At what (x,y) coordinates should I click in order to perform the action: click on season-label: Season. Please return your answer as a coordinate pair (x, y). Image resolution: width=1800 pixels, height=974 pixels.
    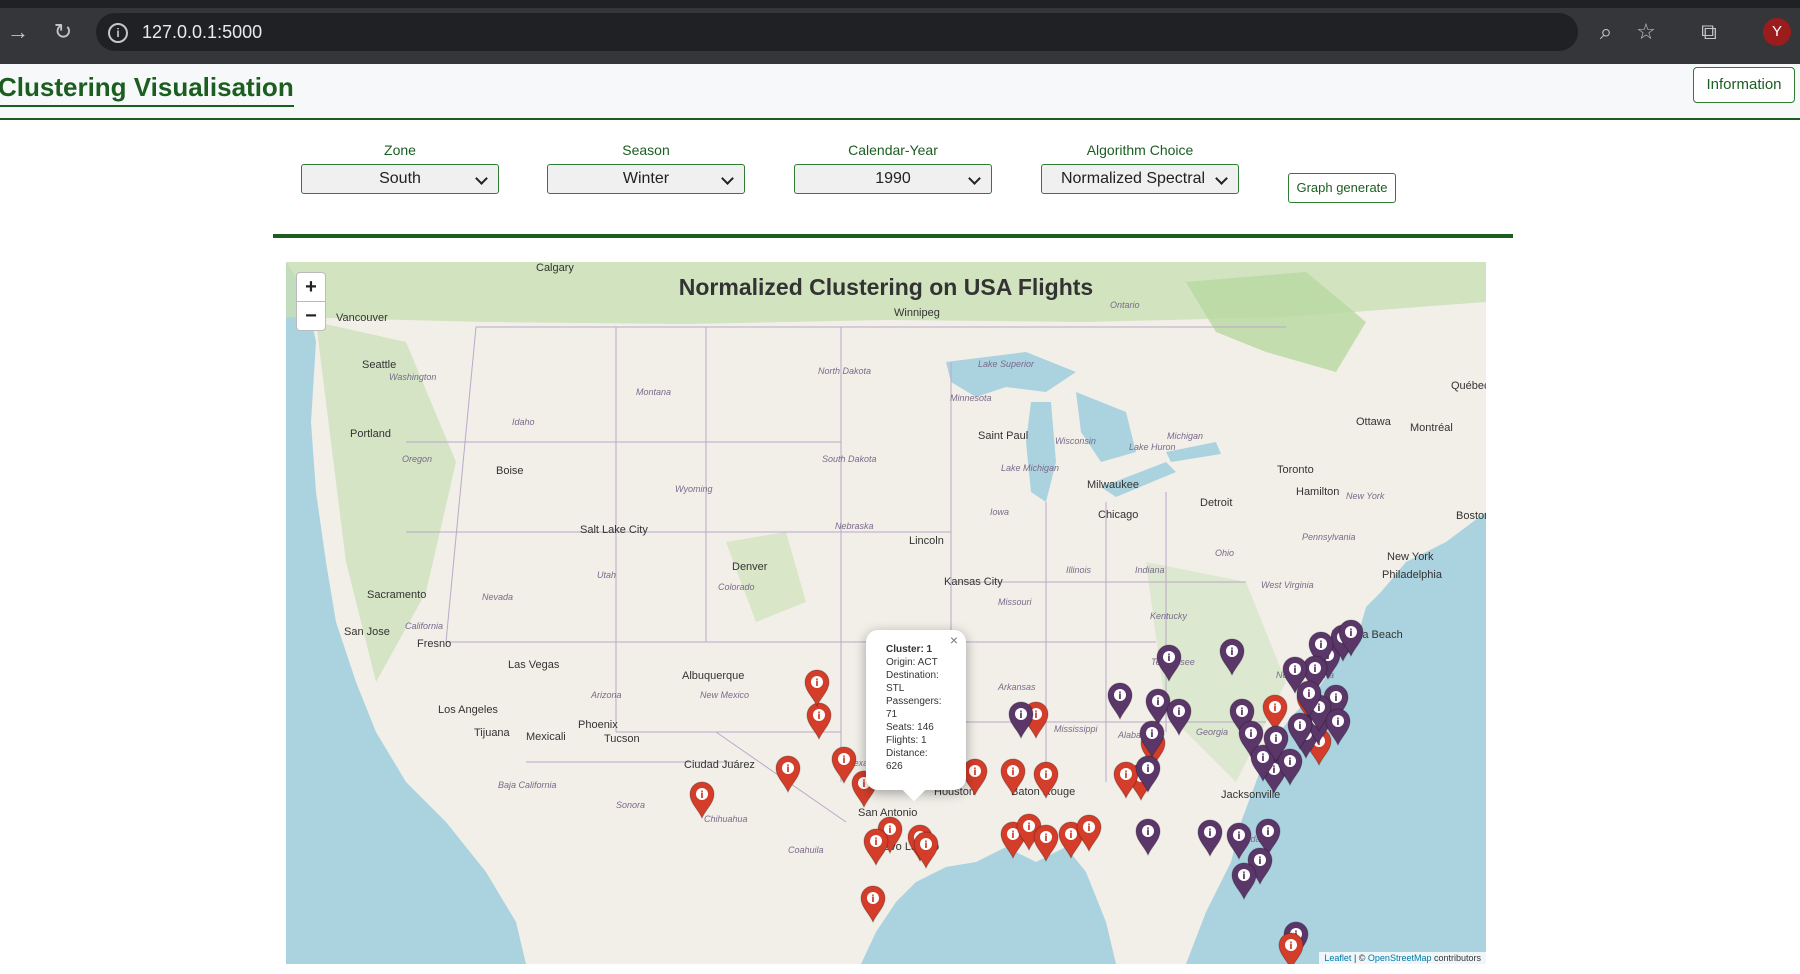
    Looking at the image, I should click on (646, 150).